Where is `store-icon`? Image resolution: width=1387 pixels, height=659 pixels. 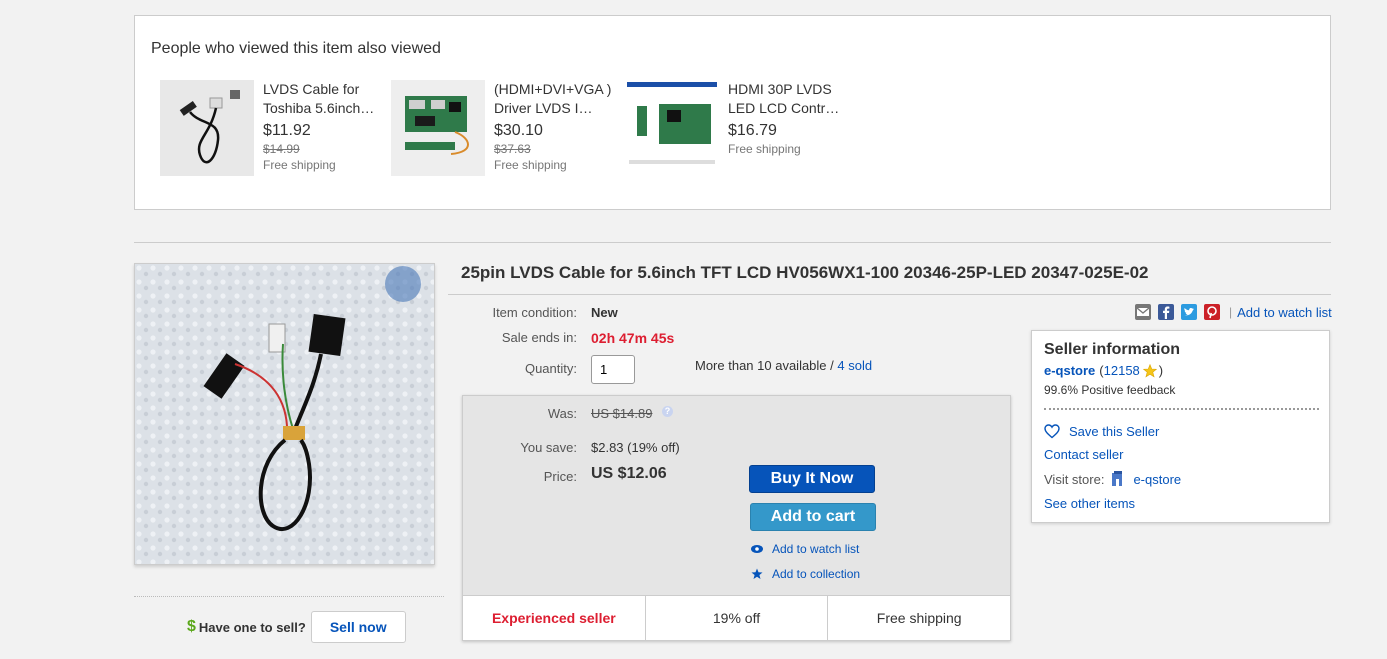 store-icon is located at coordinates (1117, 478).